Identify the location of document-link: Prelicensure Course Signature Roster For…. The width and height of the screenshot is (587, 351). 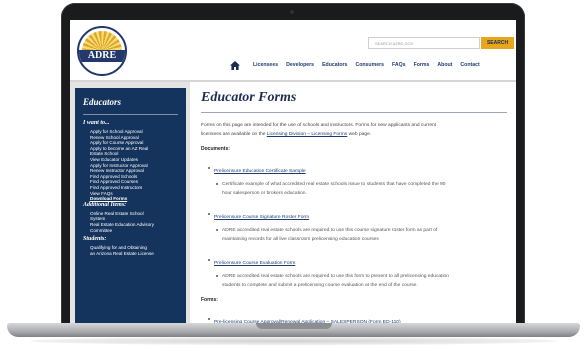
(261, 217).